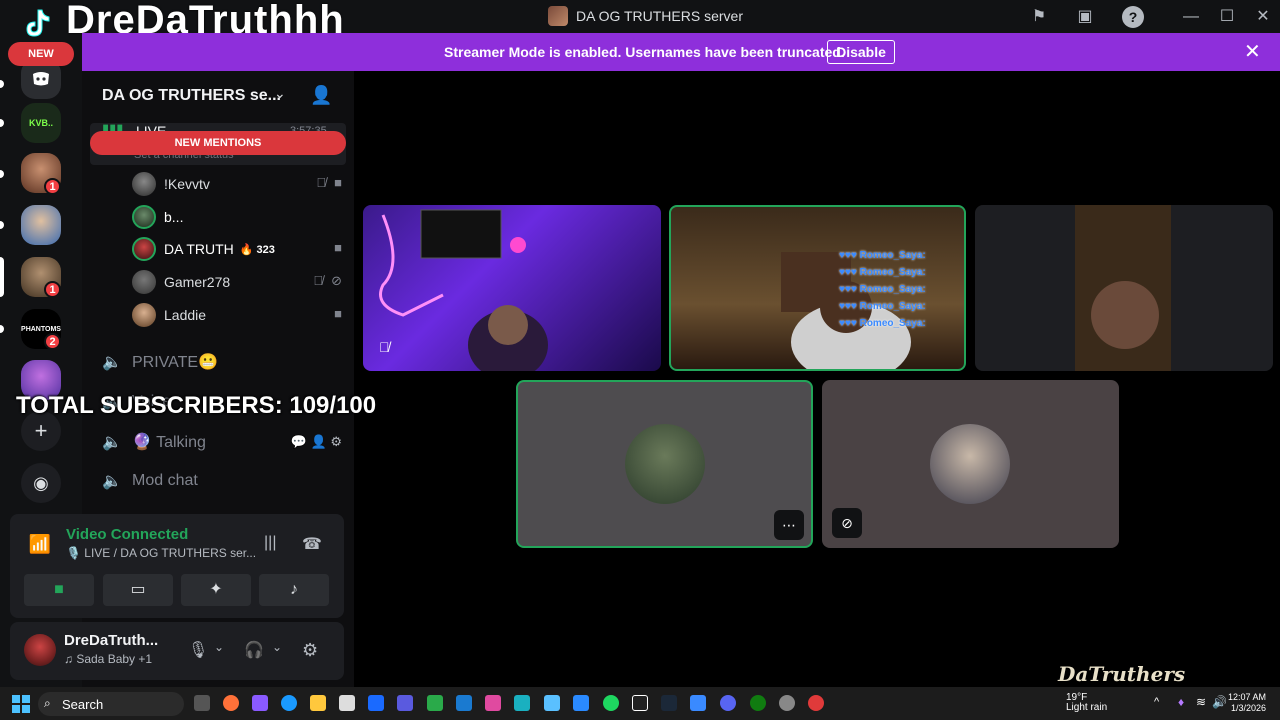 Image resolution: width=1280 pixels, height=720 pixels. Describe the element at coordinates (237, 249) in the screenshot. I see `voice-member: DA TRUTH 🔥 323 ■` at that location.